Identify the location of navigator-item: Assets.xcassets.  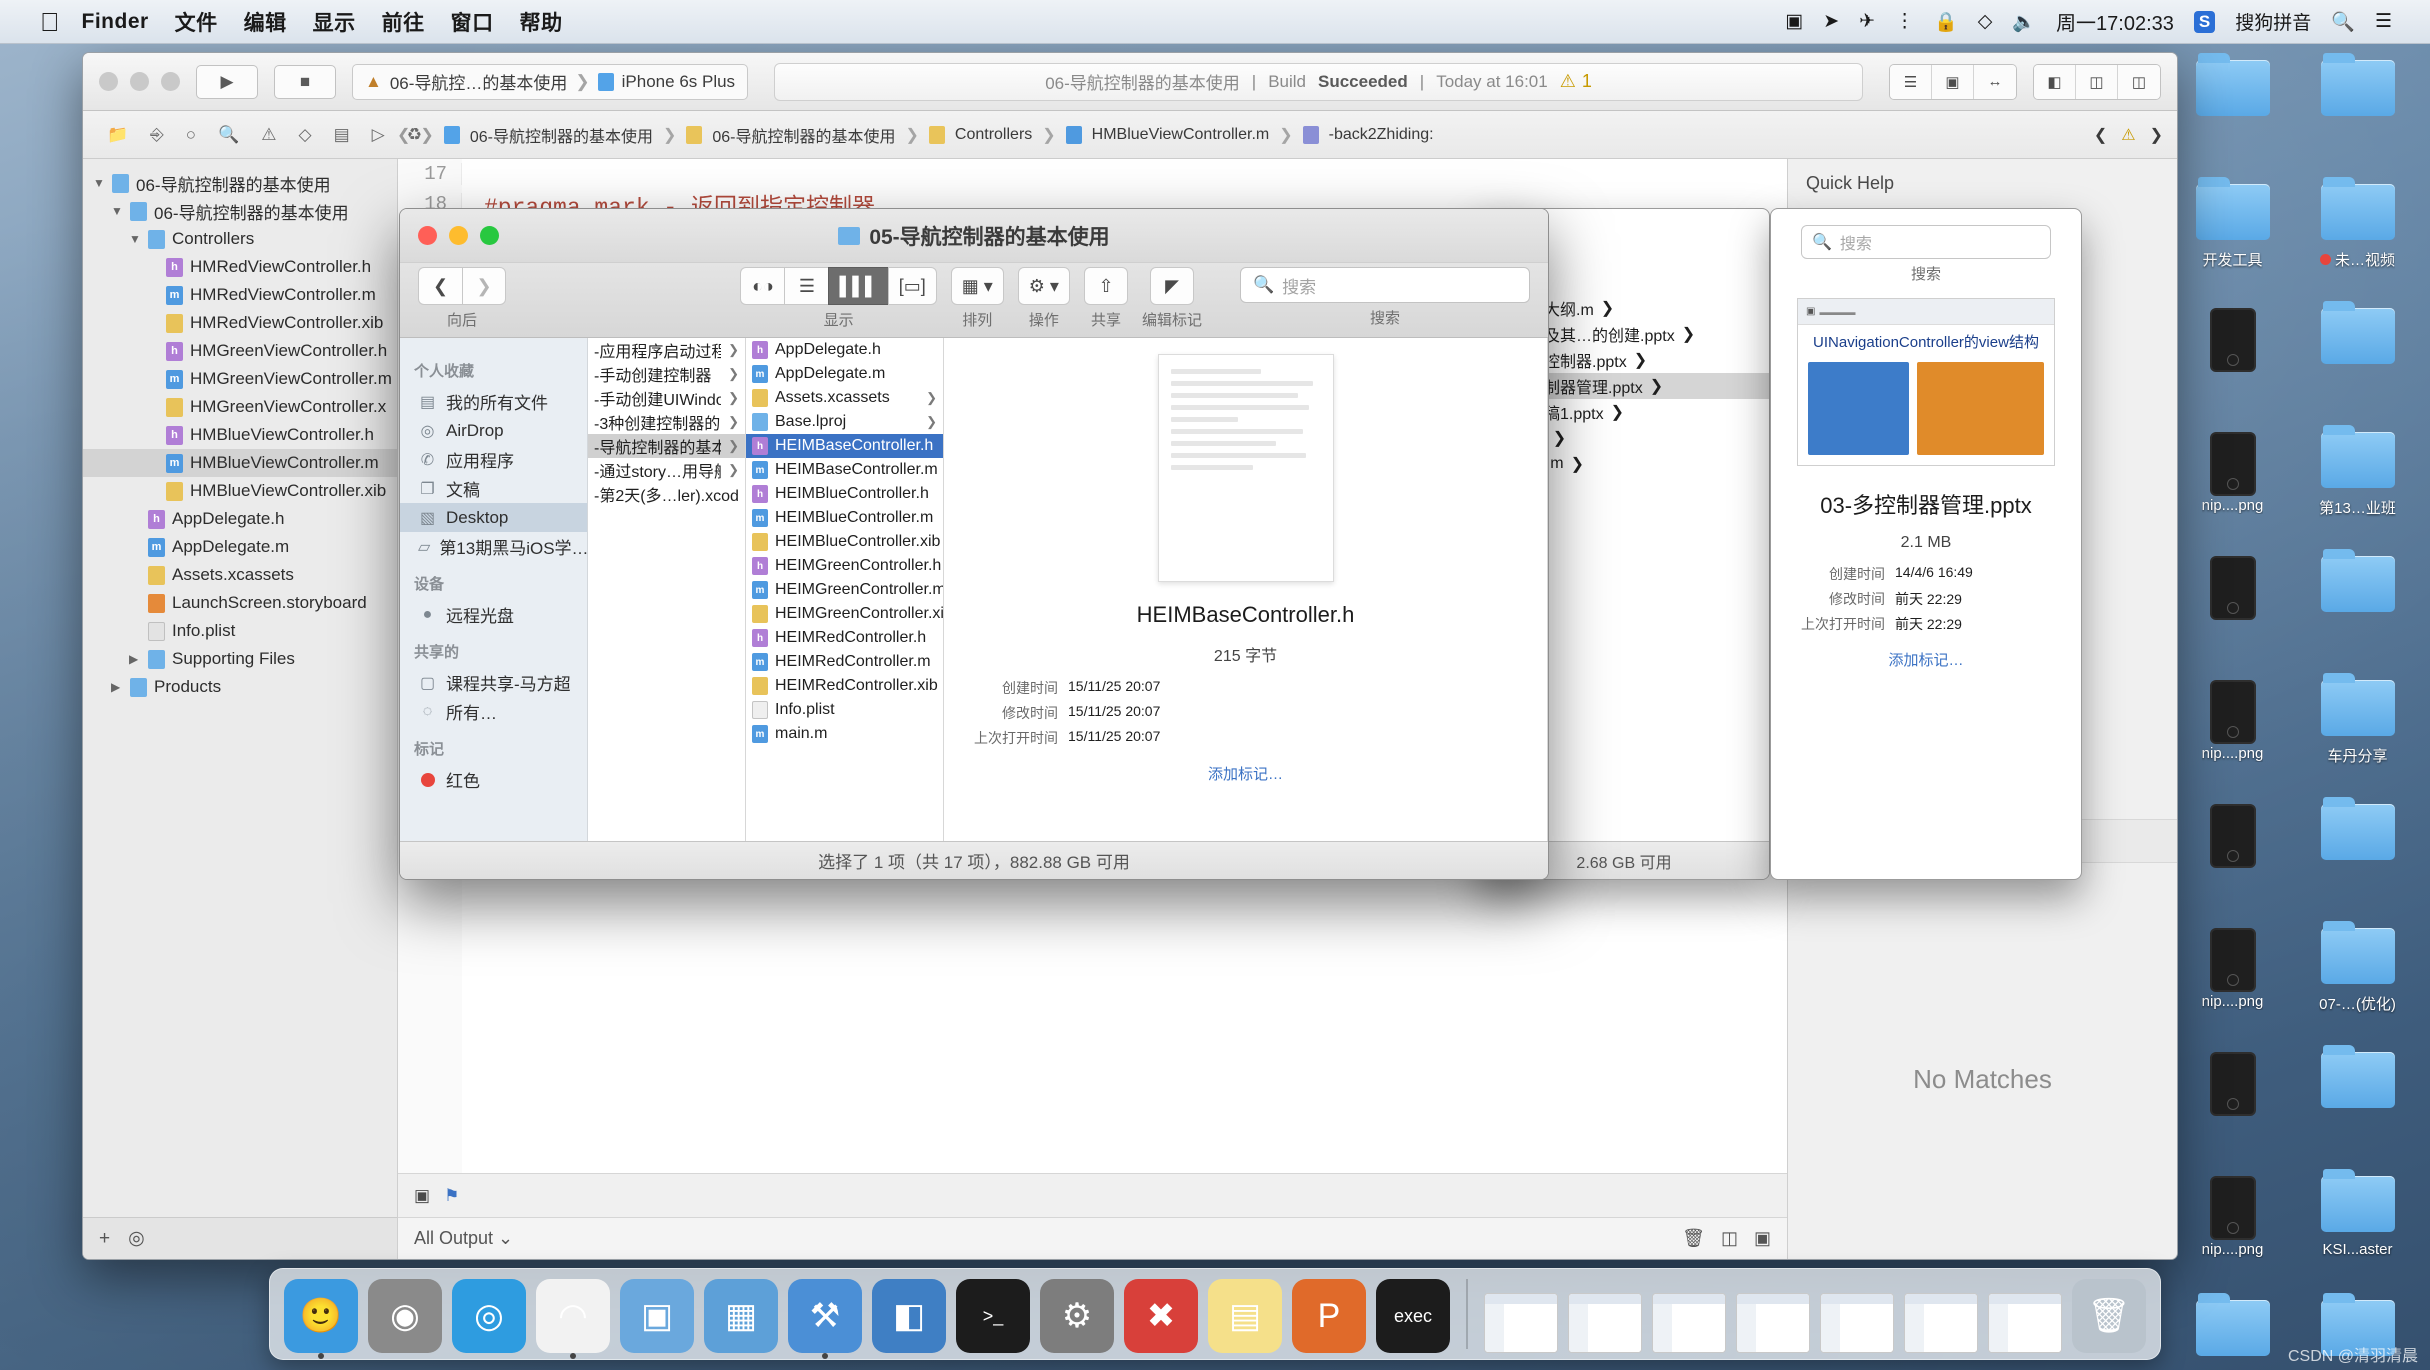
(240, 575).